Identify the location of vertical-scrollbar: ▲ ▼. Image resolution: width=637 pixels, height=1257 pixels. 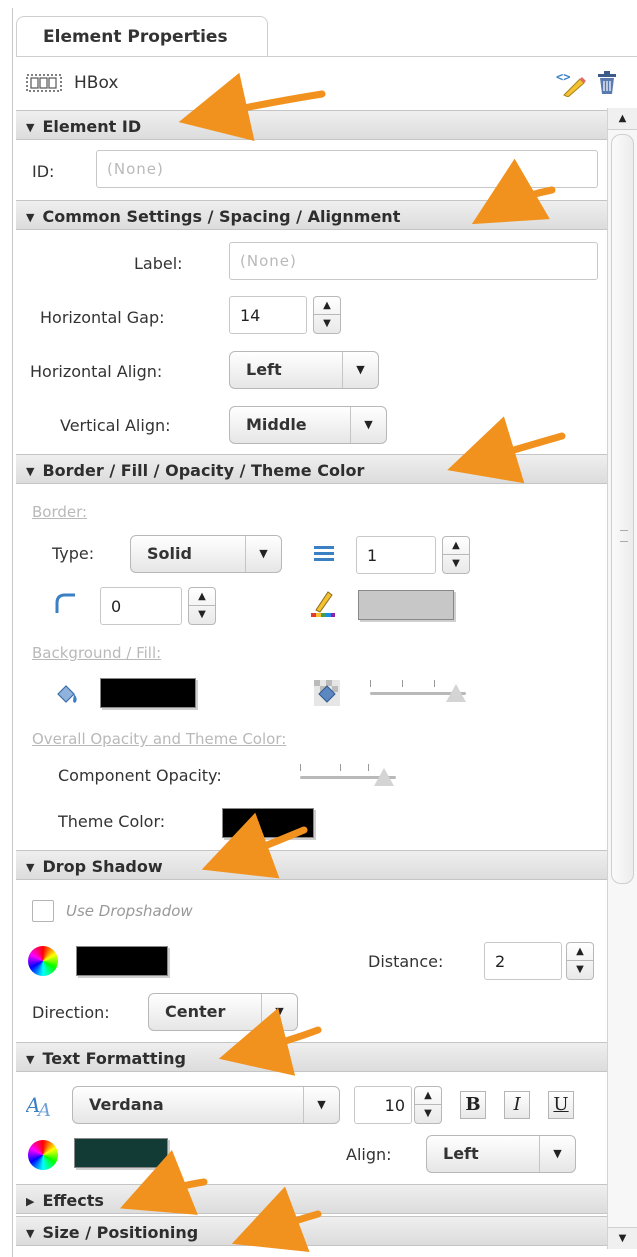
(622, 678).